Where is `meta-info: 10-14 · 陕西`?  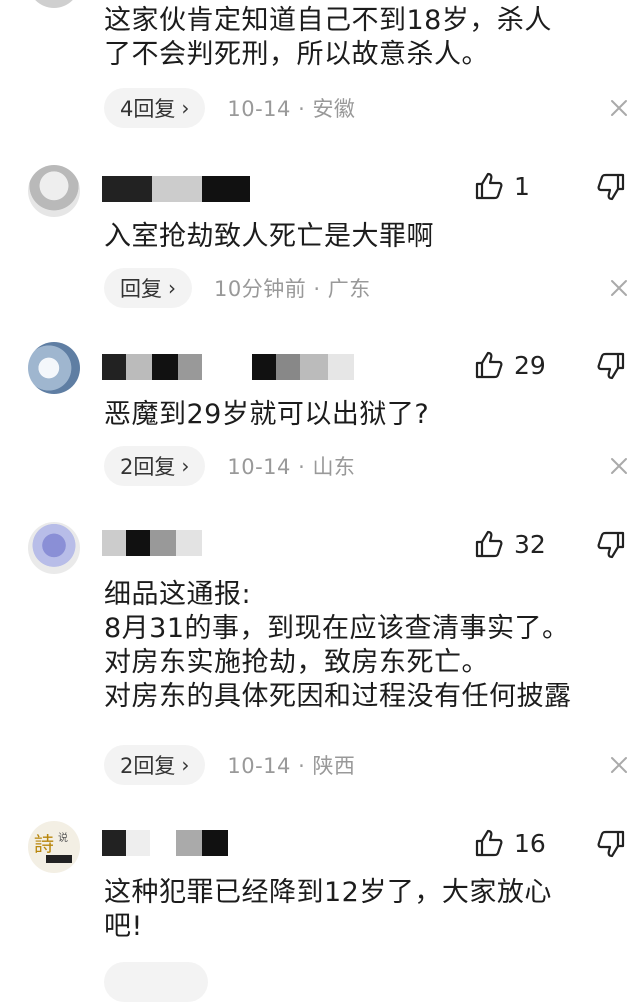
meta-info: 10-14 · 陕西 is located at coordinates (291, 765).